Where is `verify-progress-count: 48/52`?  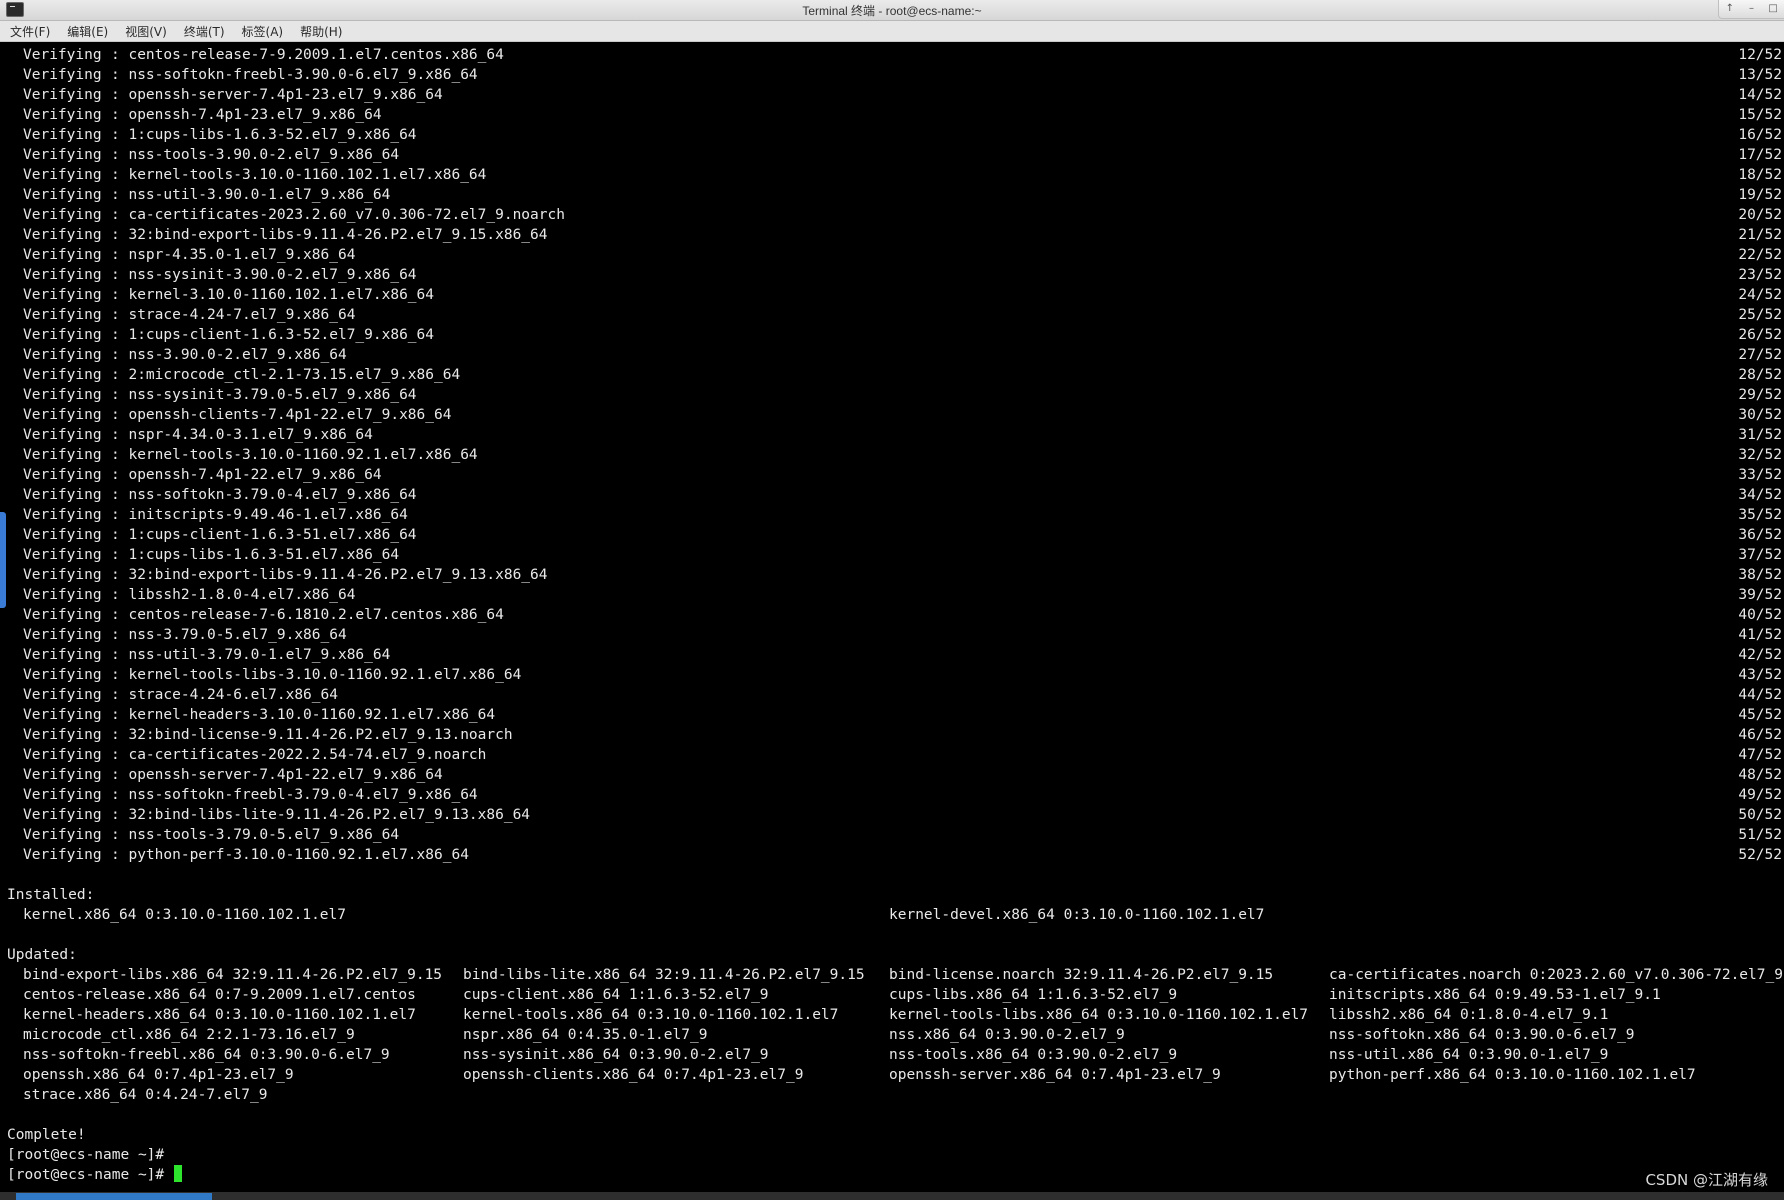 verify-progress-count: 48/52 is located at coordinates (1760, 775).